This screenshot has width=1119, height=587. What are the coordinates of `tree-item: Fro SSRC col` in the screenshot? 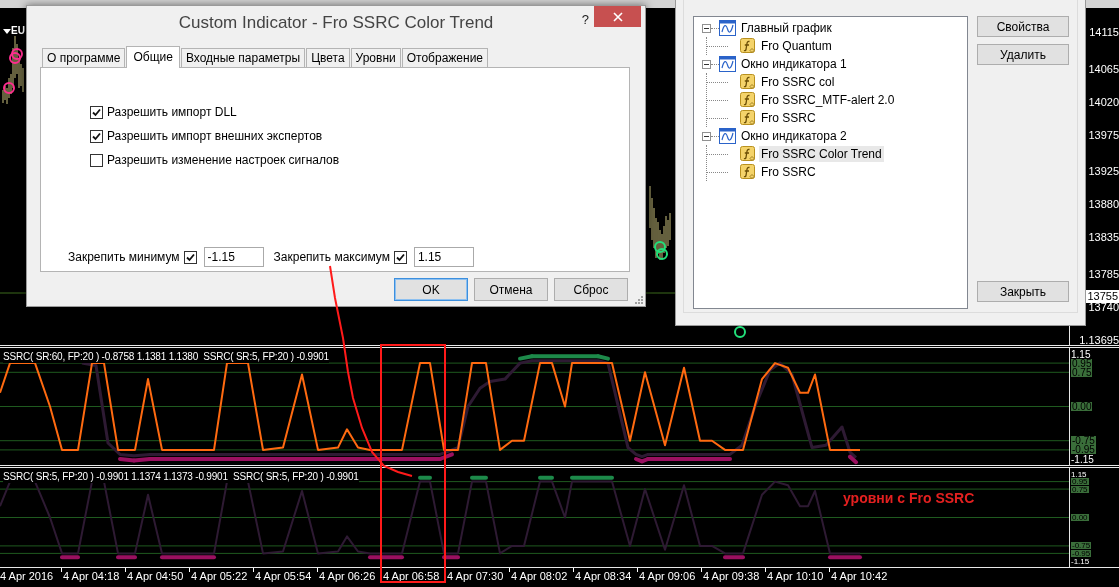 It's located at (798, 82).